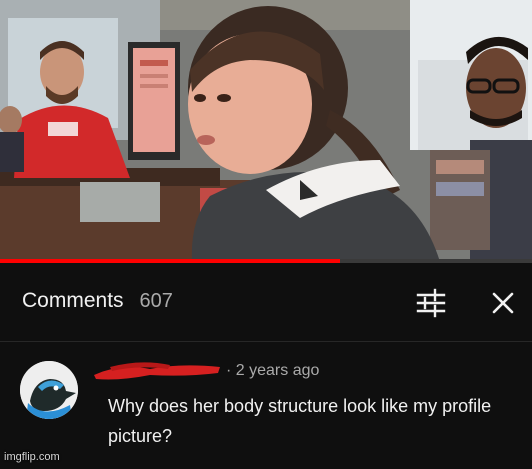 This screenshot has height=469, width=532. Describe the element at coordinates (266, 341) in the screenshot. I see `header-divider` at that location.